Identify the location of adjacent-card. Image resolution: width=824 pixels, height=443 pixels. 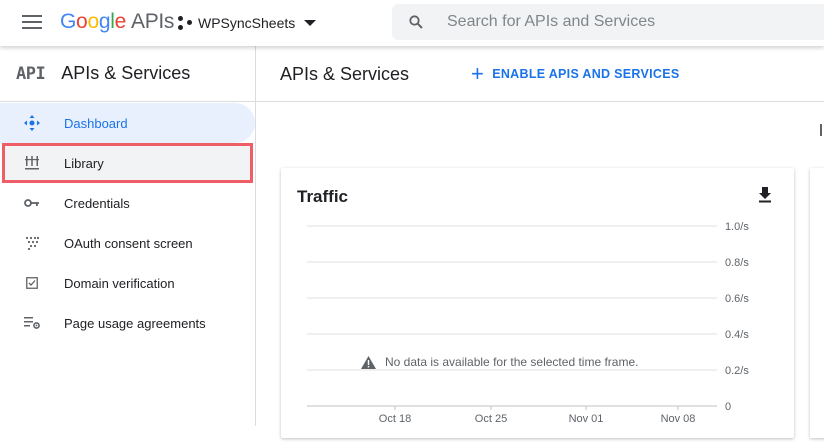
(817, 303).